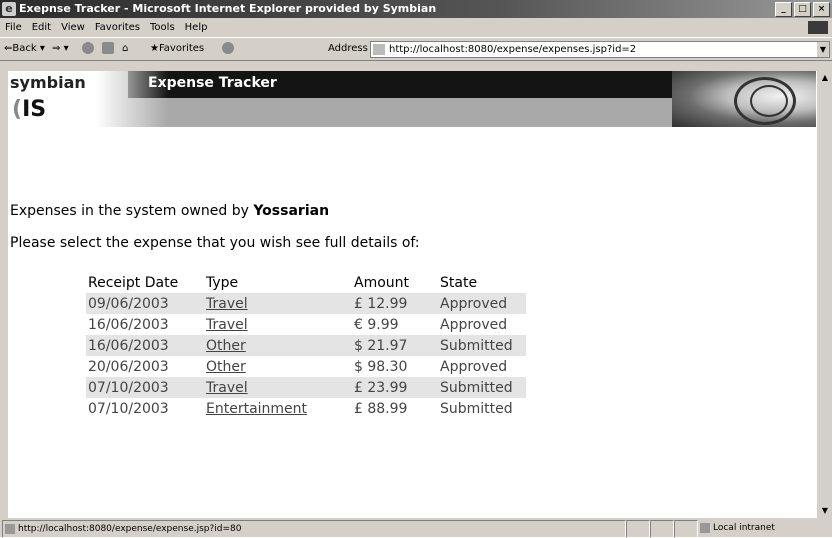 The image size is (832, 538). What do you see at coordinates (395, 303) in the screenshot?
I see `amount: £ 12.99` at bounding box center [395, 303].